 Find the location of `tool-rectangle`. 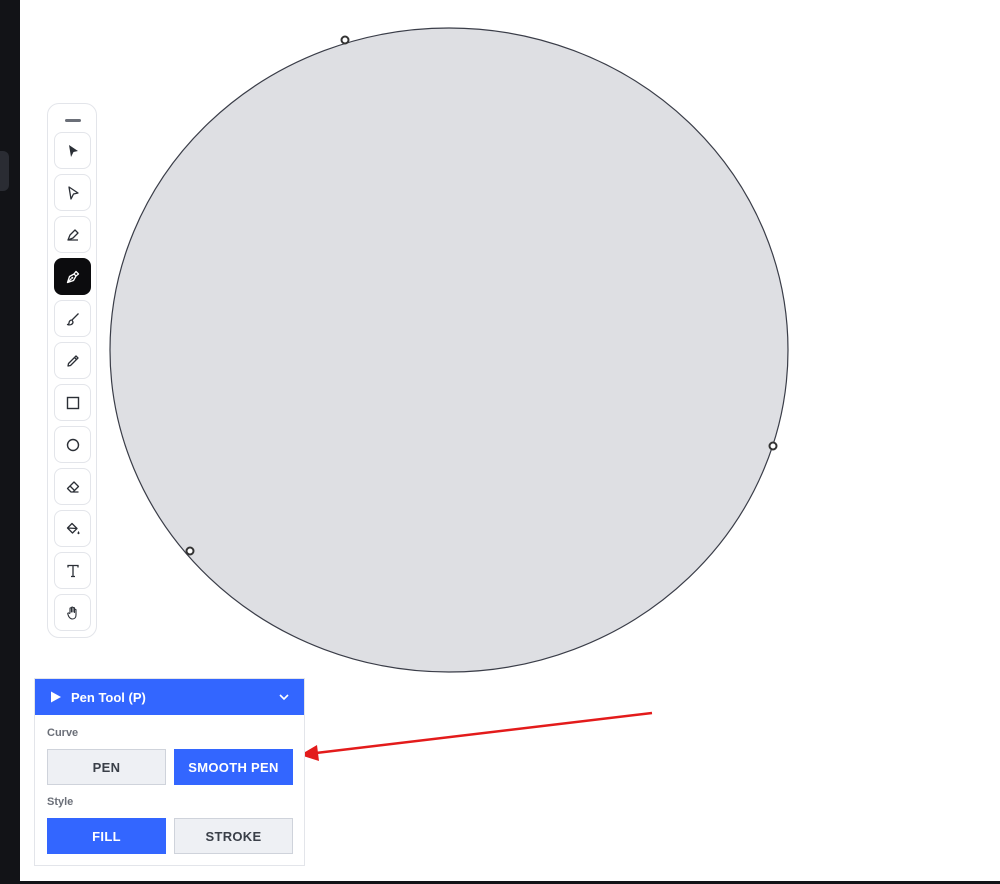

tool-rectangle is located at coordinates (72, 402).